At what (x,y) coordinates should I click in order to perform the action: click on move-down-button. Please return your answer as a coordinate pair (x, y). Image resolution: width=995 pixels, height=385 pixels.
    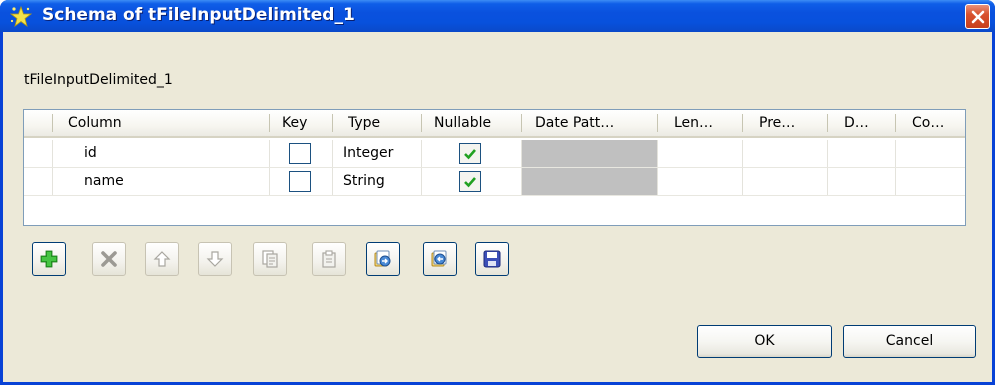
    Looking at the image, I should click on (215, 259).